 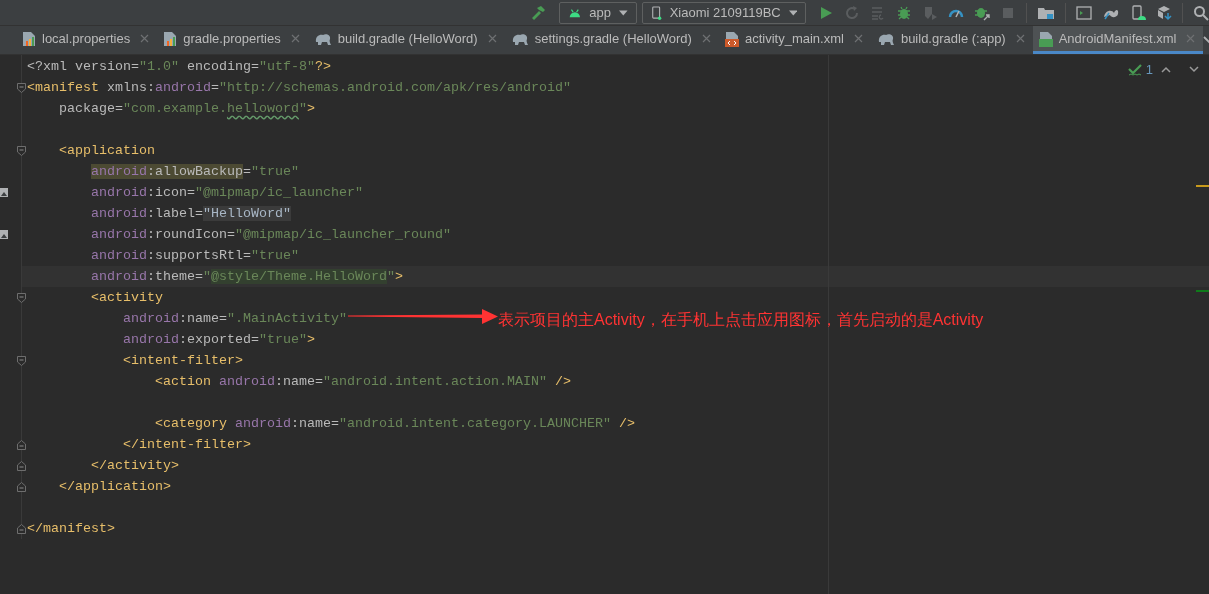 What do you see at coordinates (270, 235) in the screenshot?
I see `code-line: android:roundIcon="@mipmap/ic_launcher_round"` at bounding box center [270, 235].